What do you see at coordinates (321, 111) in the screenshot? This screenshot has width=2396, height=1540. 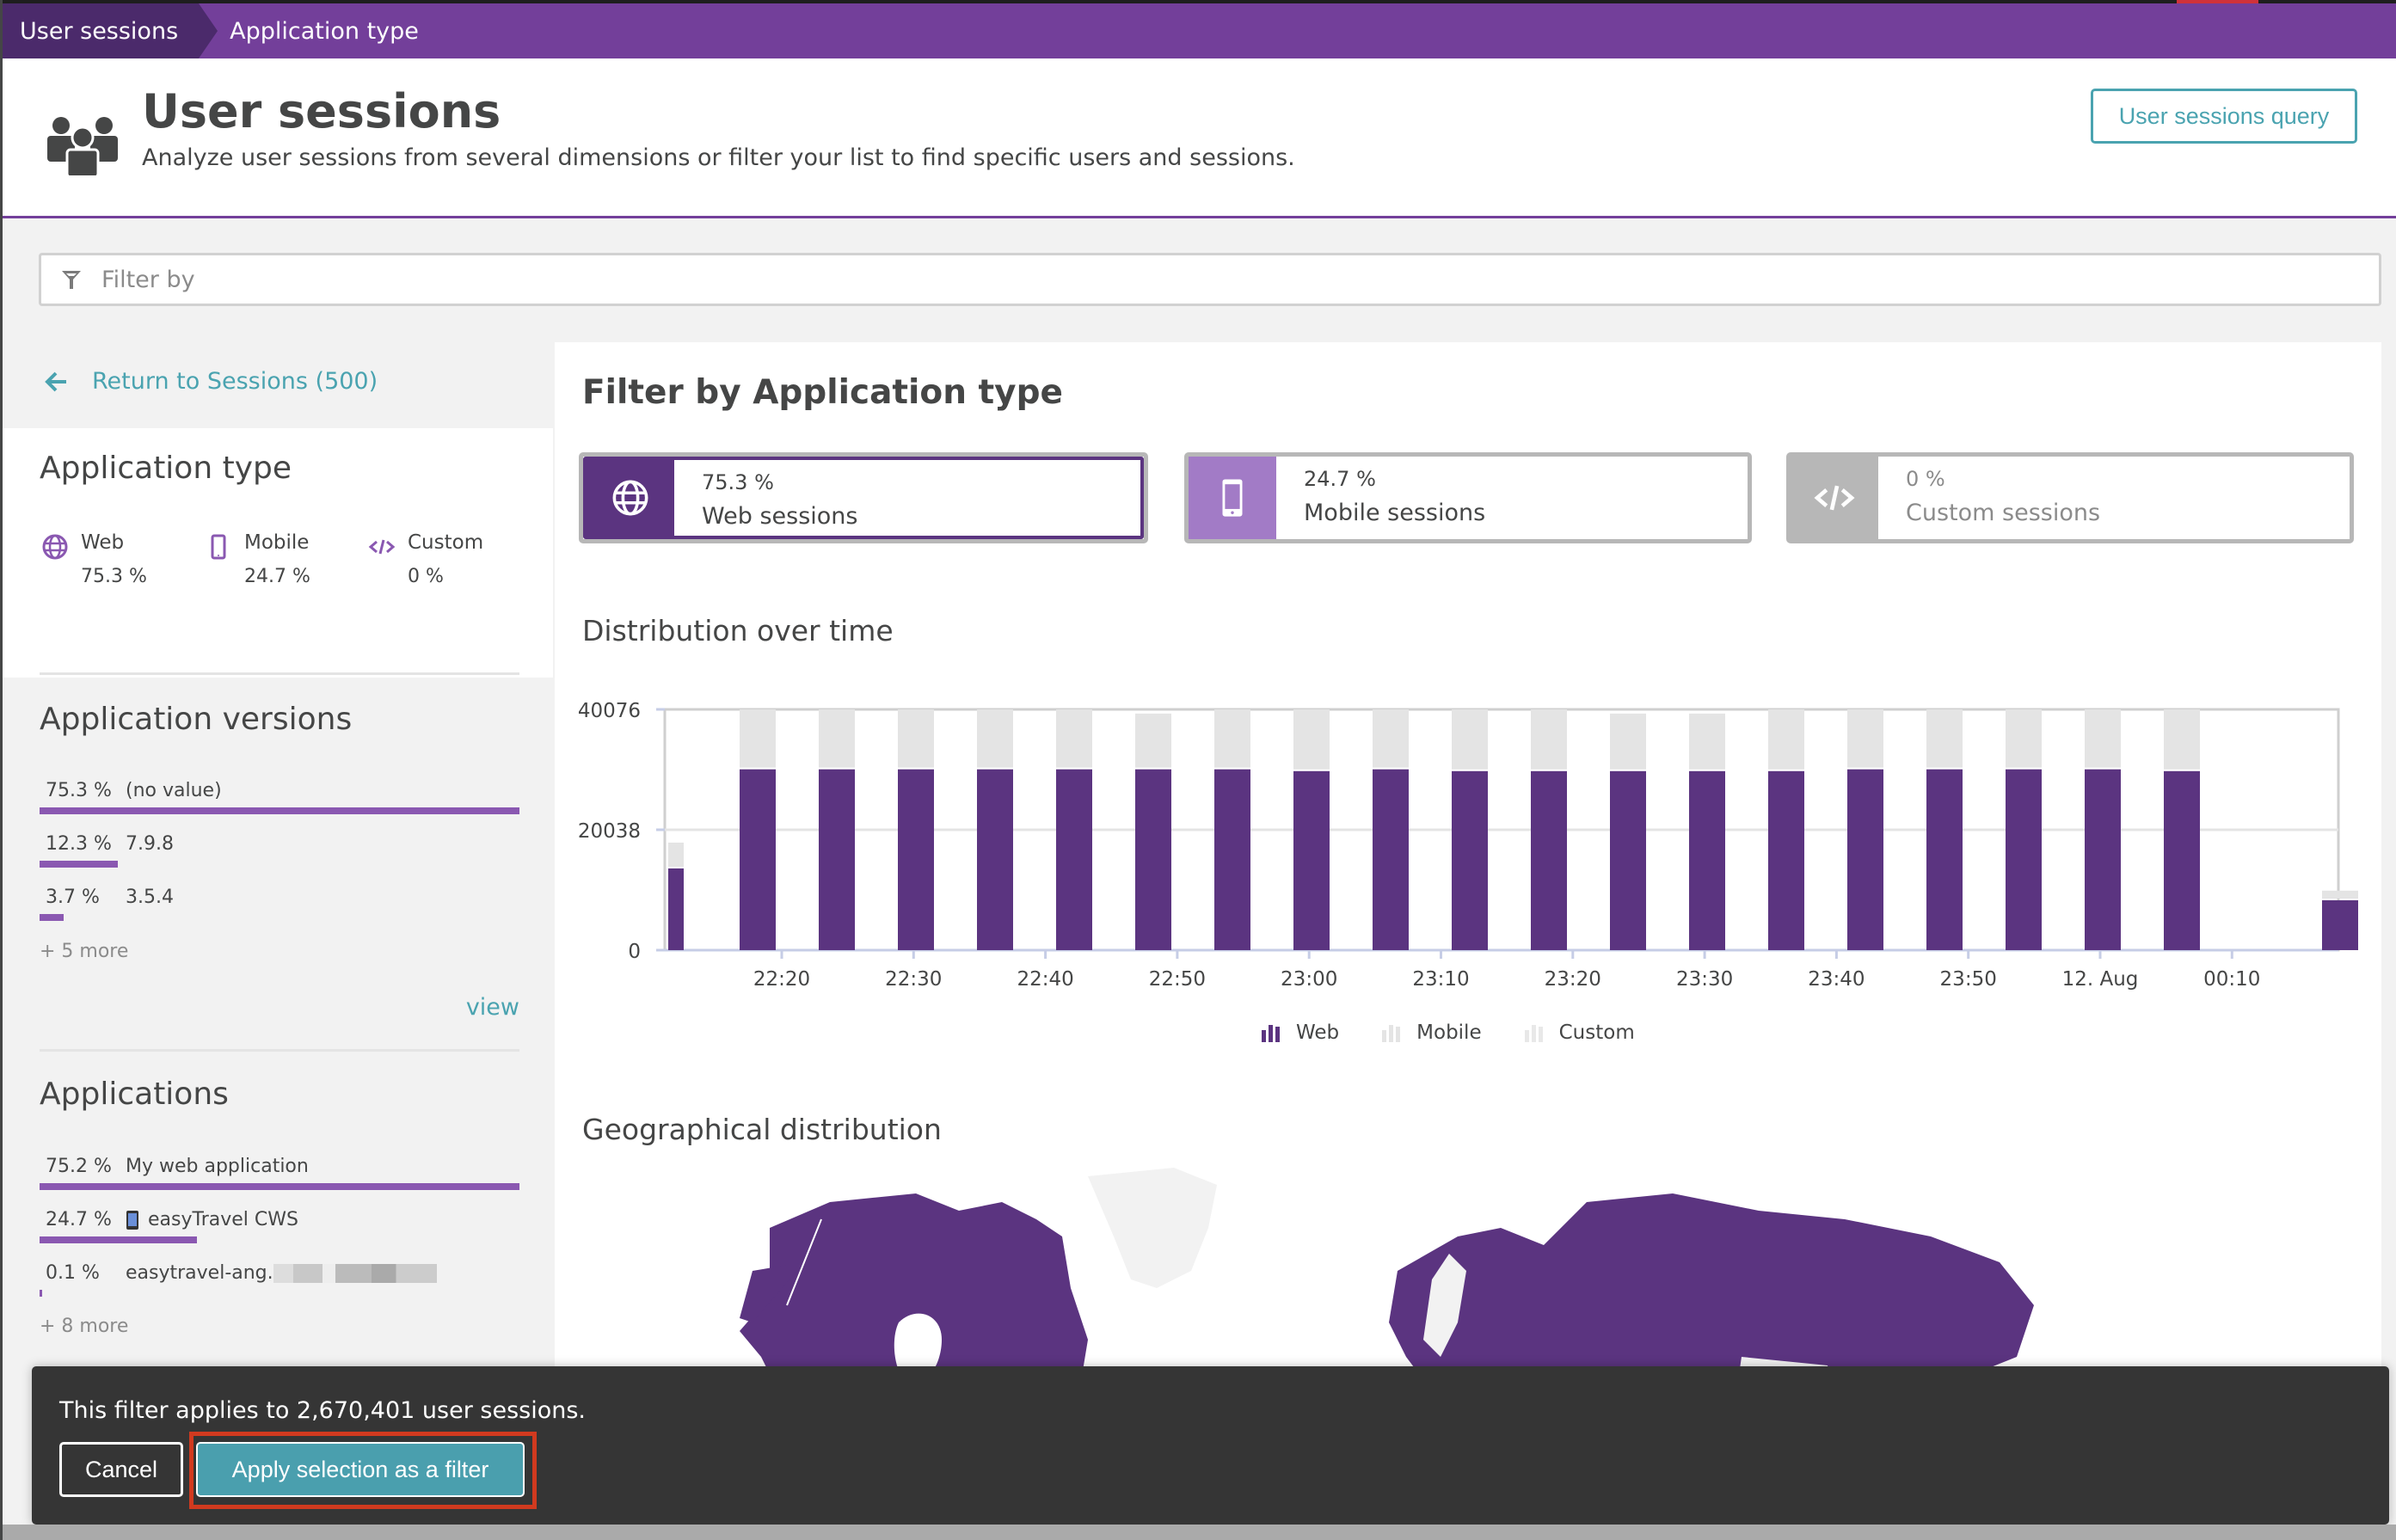 I see `page-title: User sessions` at bounding box center [321, 111].